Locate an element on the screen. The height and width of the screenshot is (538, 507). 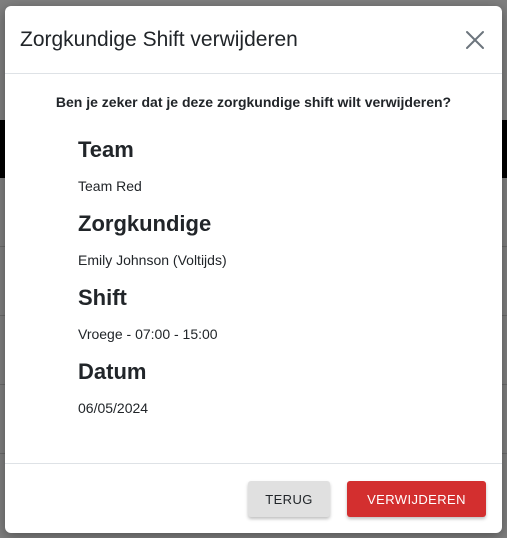
back-button: TERUG is located at coordinates (289, 499).